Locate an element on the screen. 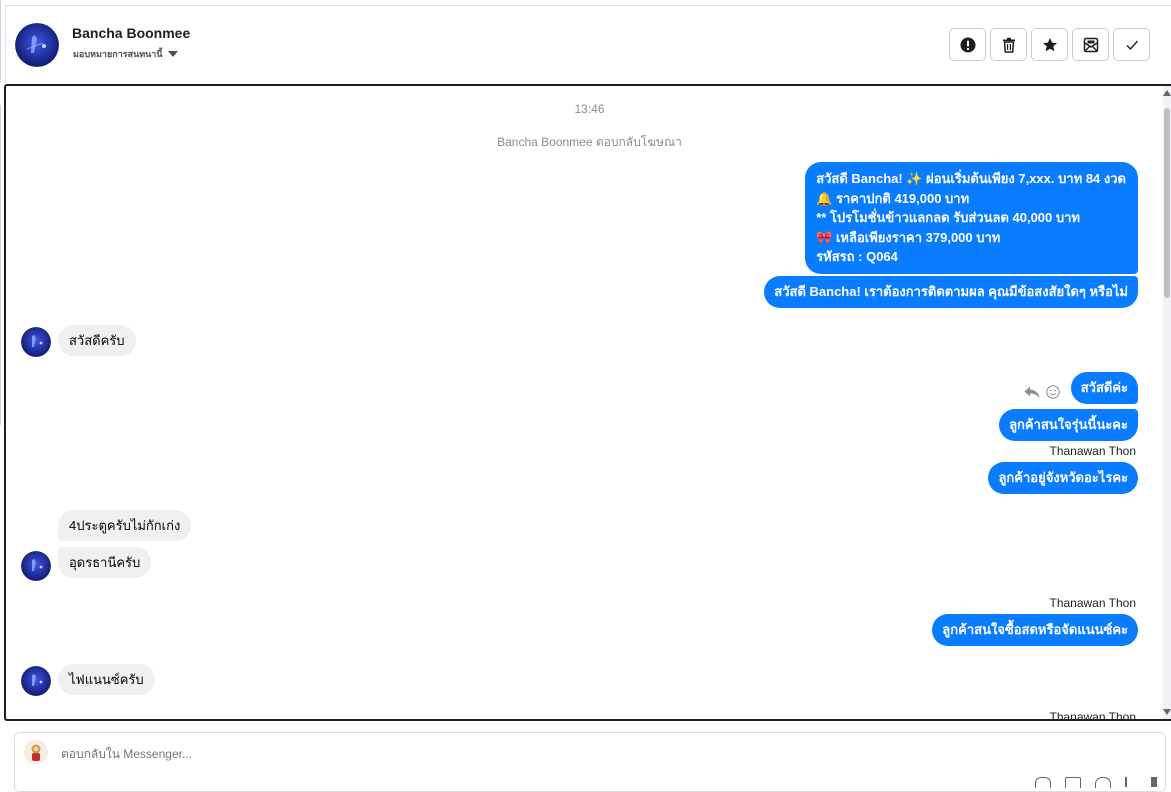  promo-line: 🎀 เหลือเพียงราคา 379,000 บาท is located at coordinates (908, 237).